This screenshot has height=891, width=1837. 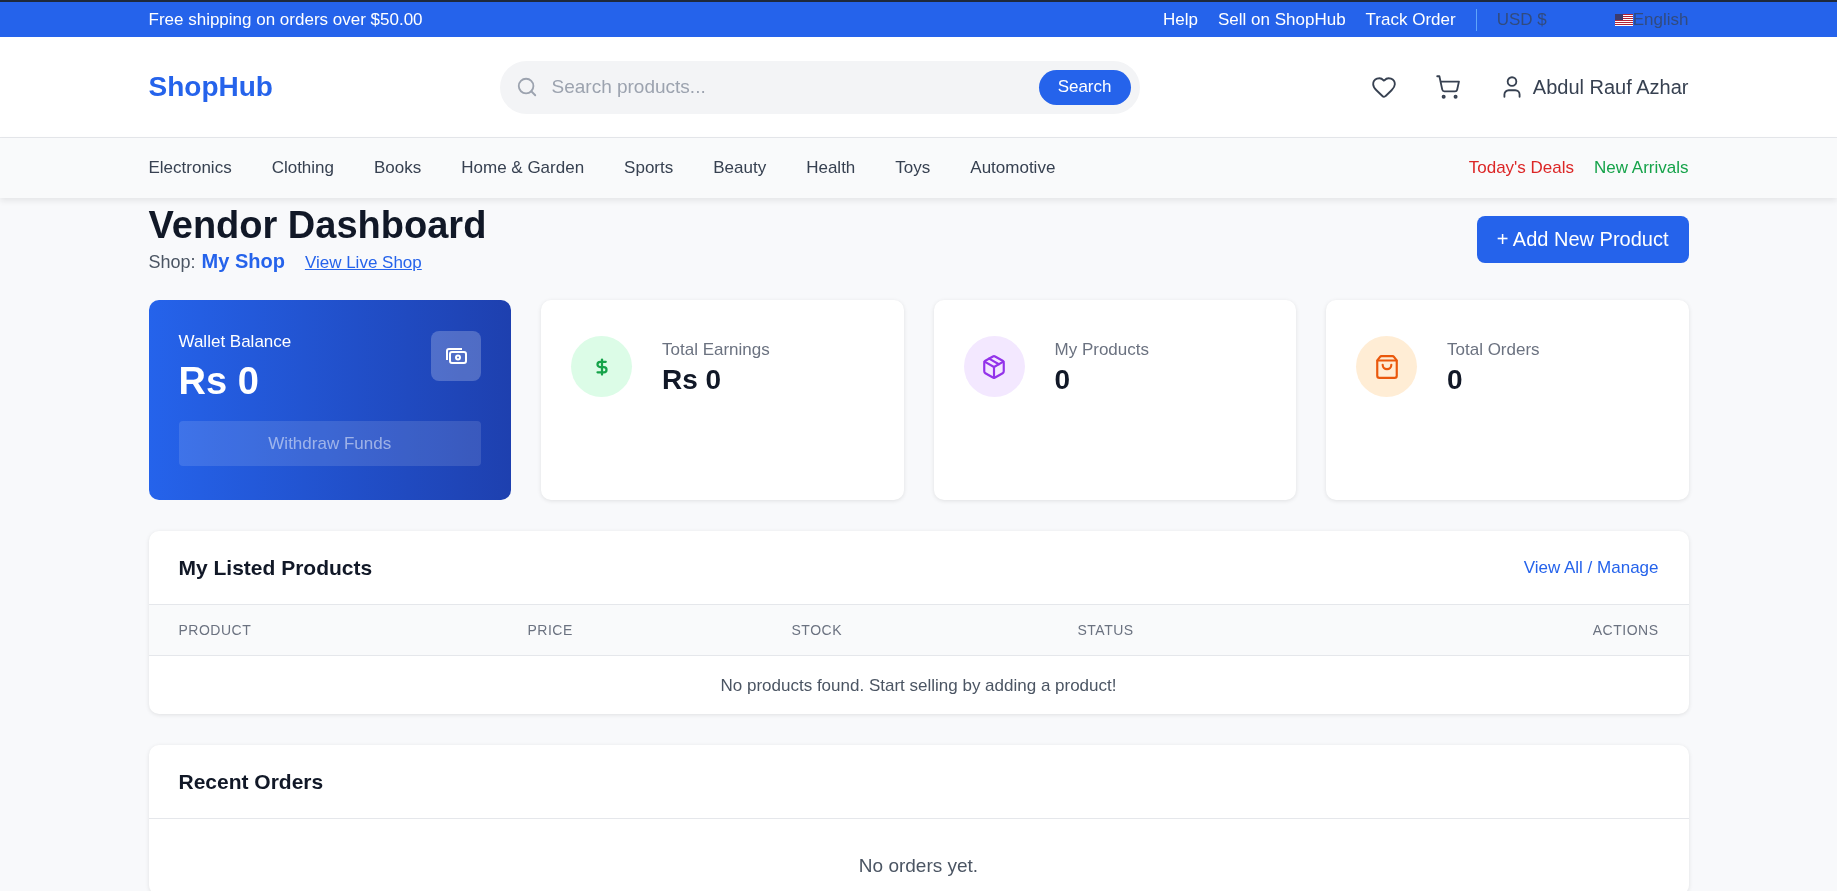 What do you see at coordinates (1447, 87) in the screenshot?
I see `cart-button` at bounding box center [1447, 87].